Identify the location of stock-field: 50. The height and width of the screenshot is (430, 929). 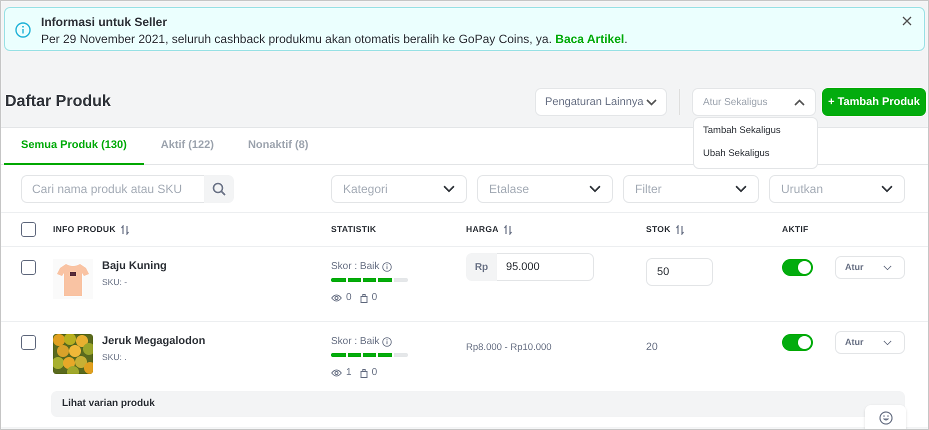
(679, 272).